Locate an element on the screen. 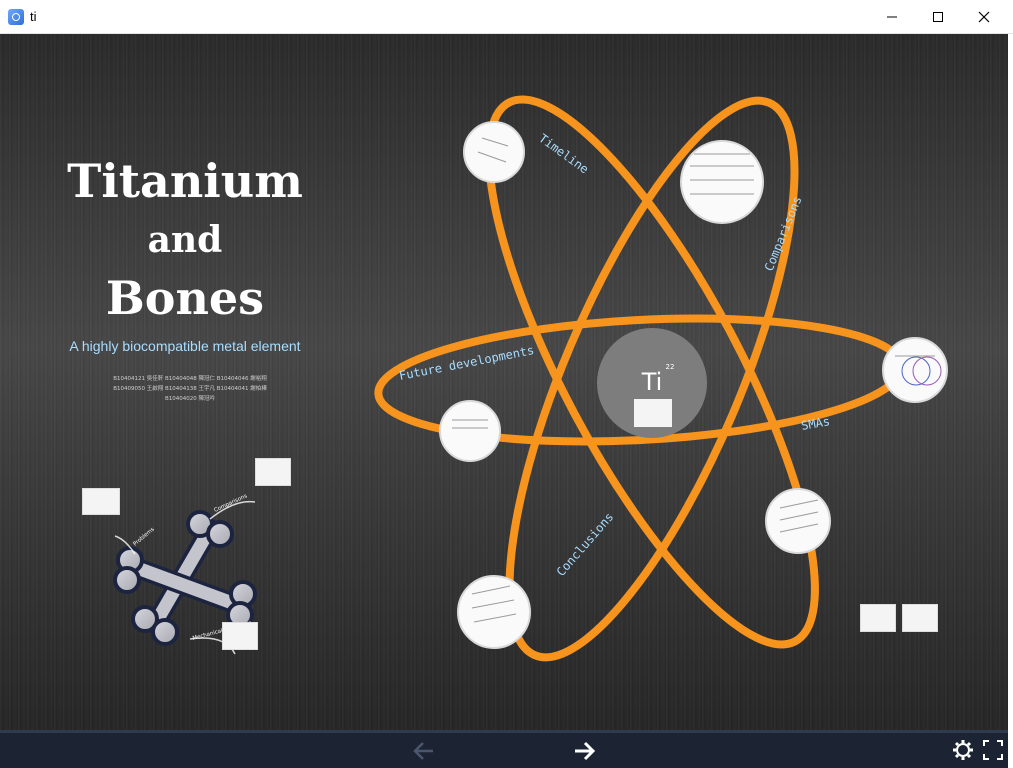  arrow-right-icon is located at coordinates (584, 751).